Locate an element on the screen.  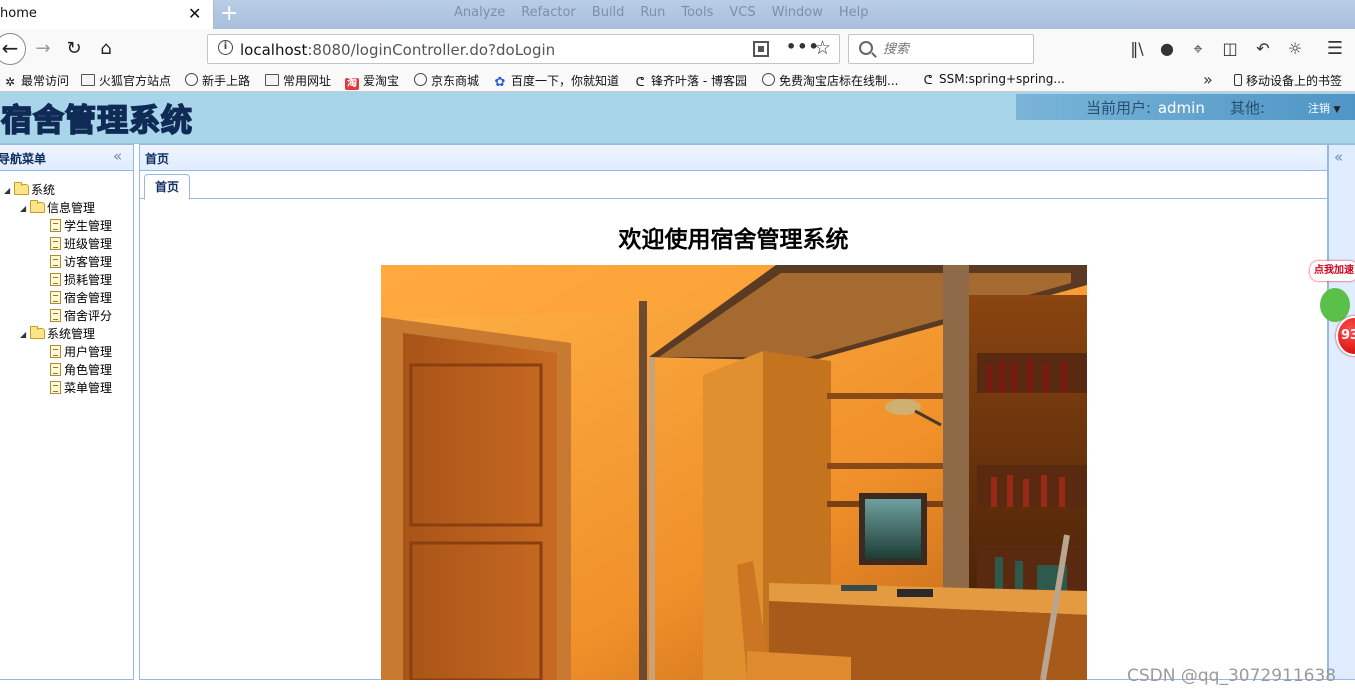
tree-leaf-node: 访客管理 is located at coordinates (81, 262).